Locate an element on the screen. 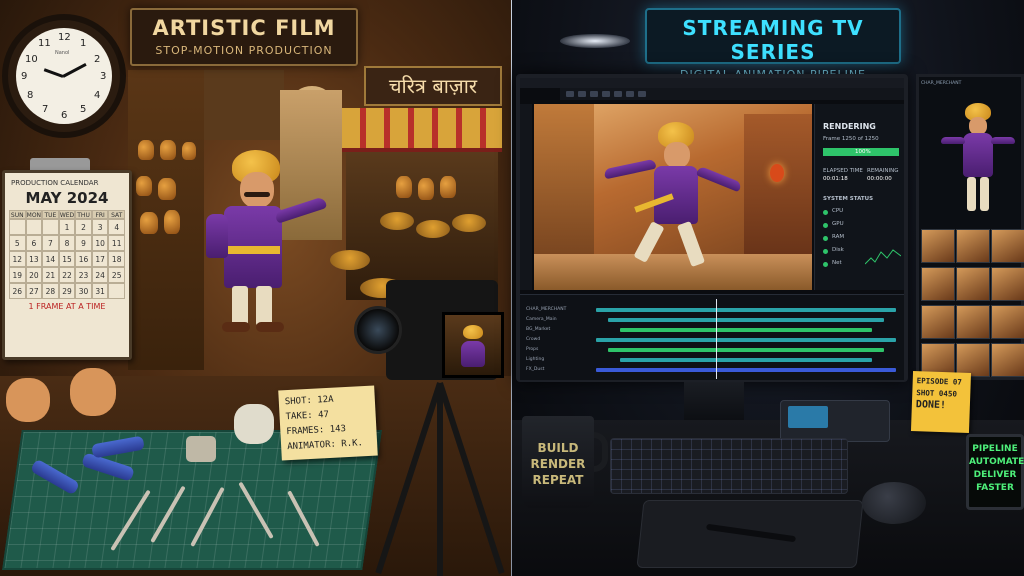 The width and height of the screenshot is (1024, 576). timeline-track-label: BG_Market is located at coordinates (538, 329).